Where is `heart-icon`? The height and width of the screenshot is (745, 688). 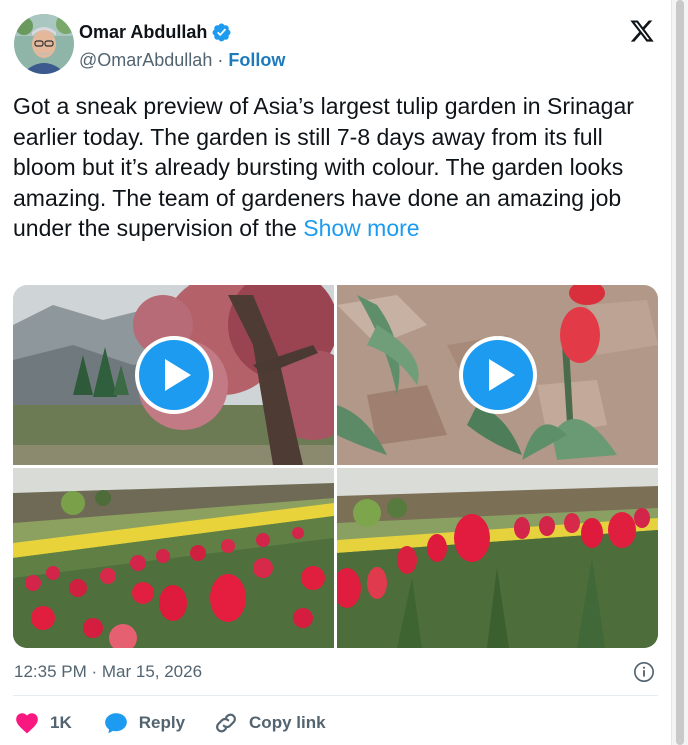
heart-icon is located at coordinates (27, 723).